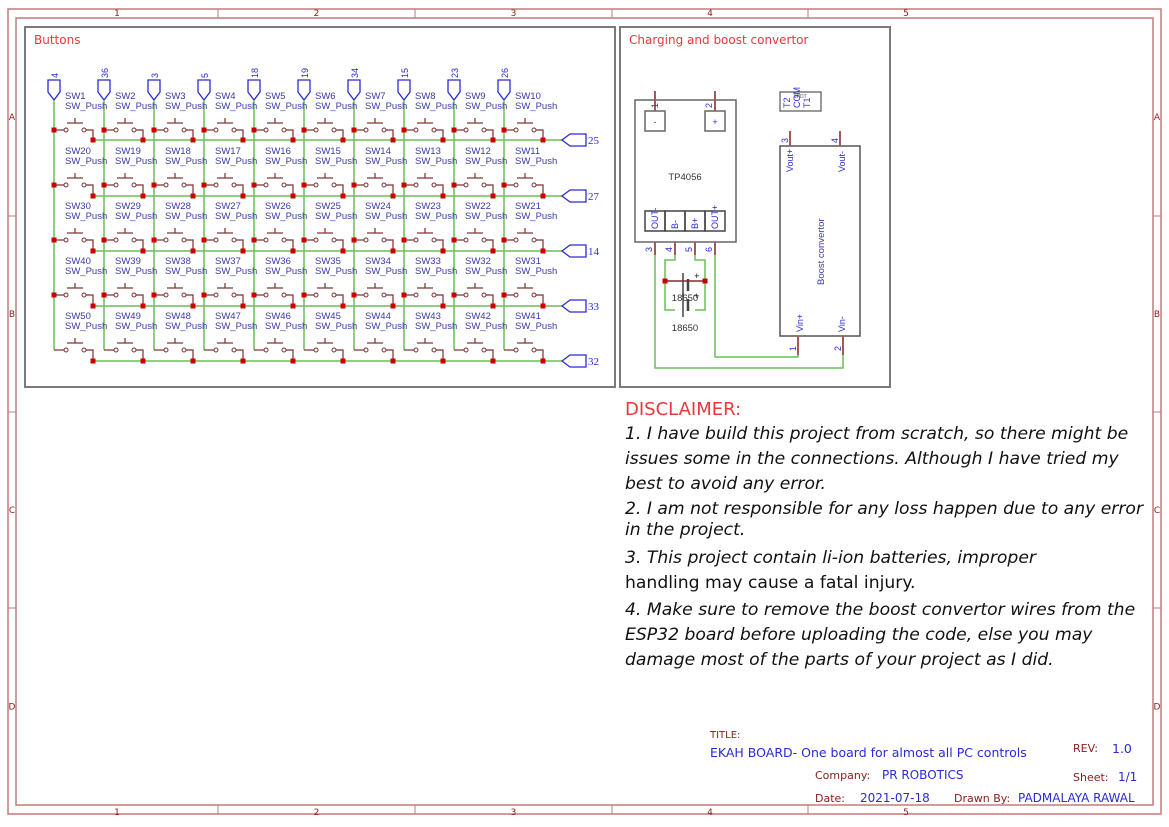 This screenshot has width=1169, height=827. I want to click on push-switch: SW27SW_Push, so click(229, 227).